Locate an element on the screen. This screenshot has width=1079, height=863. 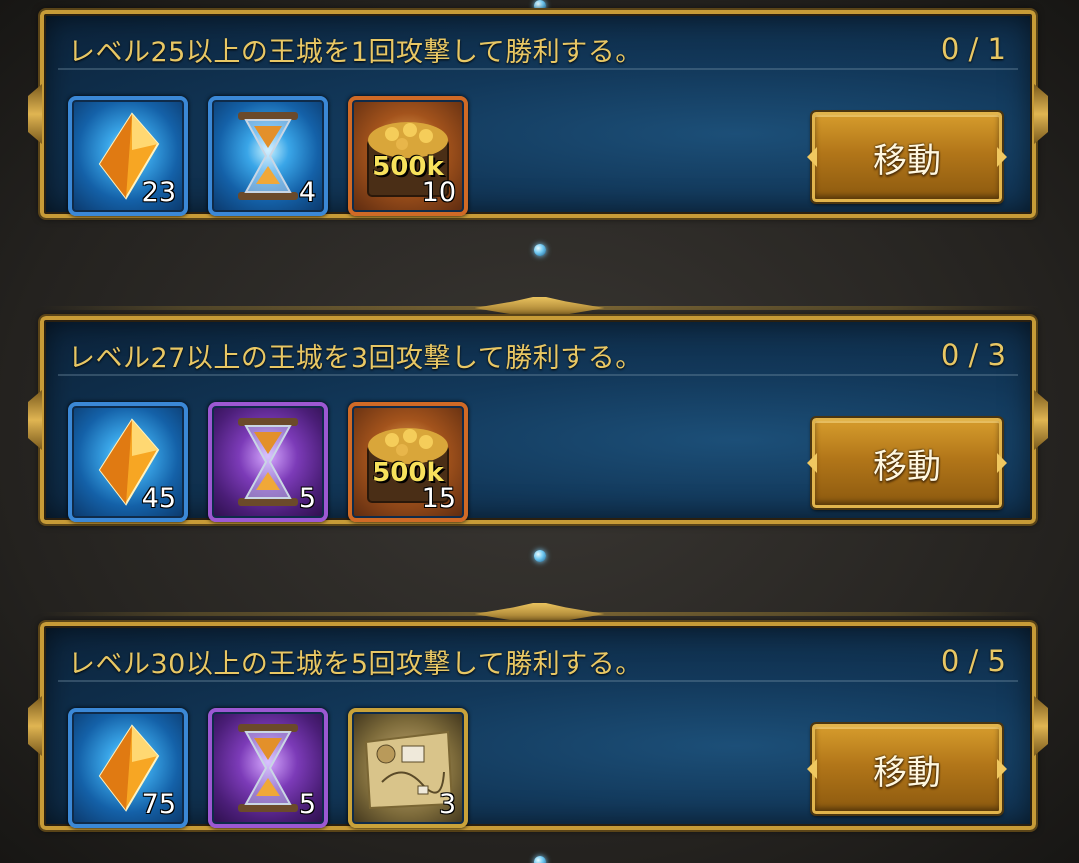
quest-progress: 0 / 1 is located at coordinates (973, 49).